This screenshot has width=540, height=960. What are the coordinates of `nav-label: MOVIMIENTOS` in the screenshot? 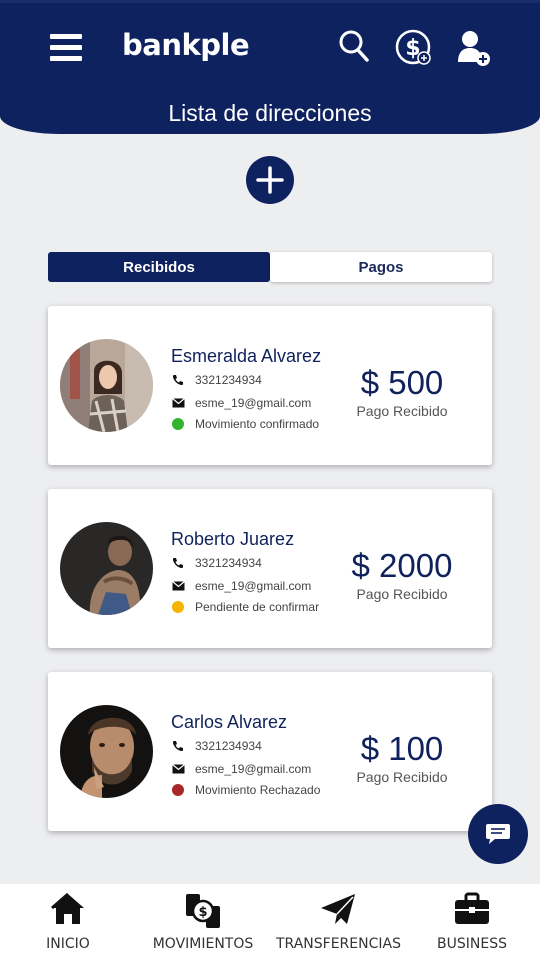 It's located at (203, 944).